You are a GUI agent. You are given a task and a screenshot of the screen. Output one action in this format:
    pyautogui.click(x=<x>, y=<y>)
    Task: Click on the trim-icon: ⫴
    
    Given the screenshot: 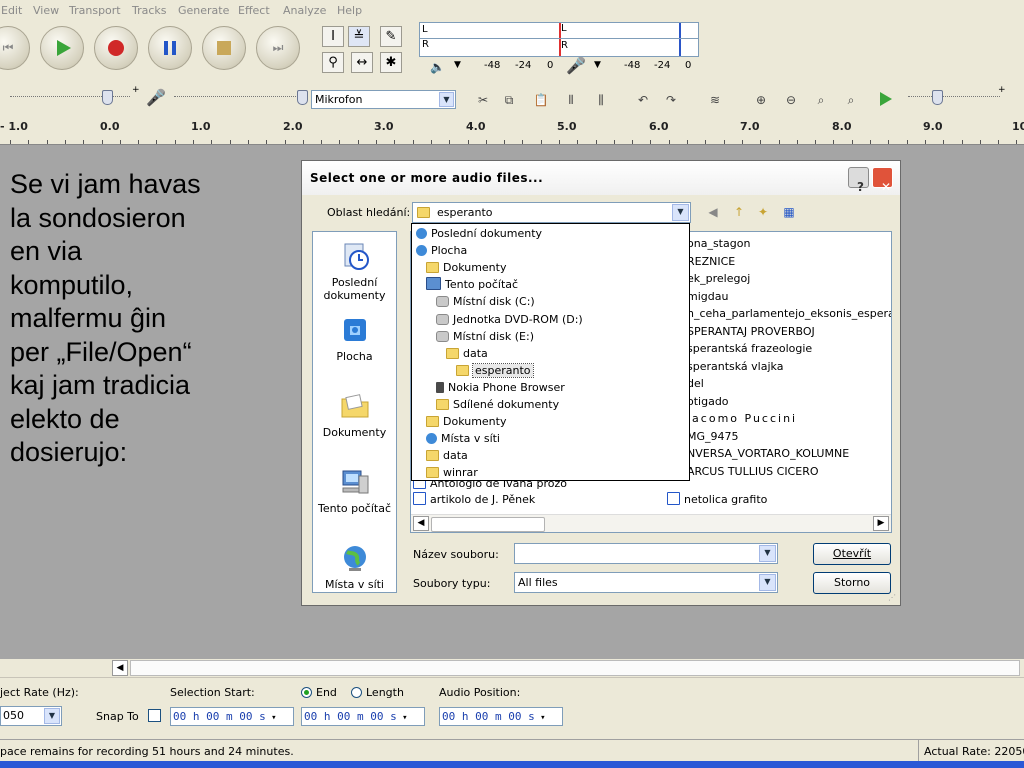 What is the action you would take?
    pyautogui.click(x=571, y=100)
    